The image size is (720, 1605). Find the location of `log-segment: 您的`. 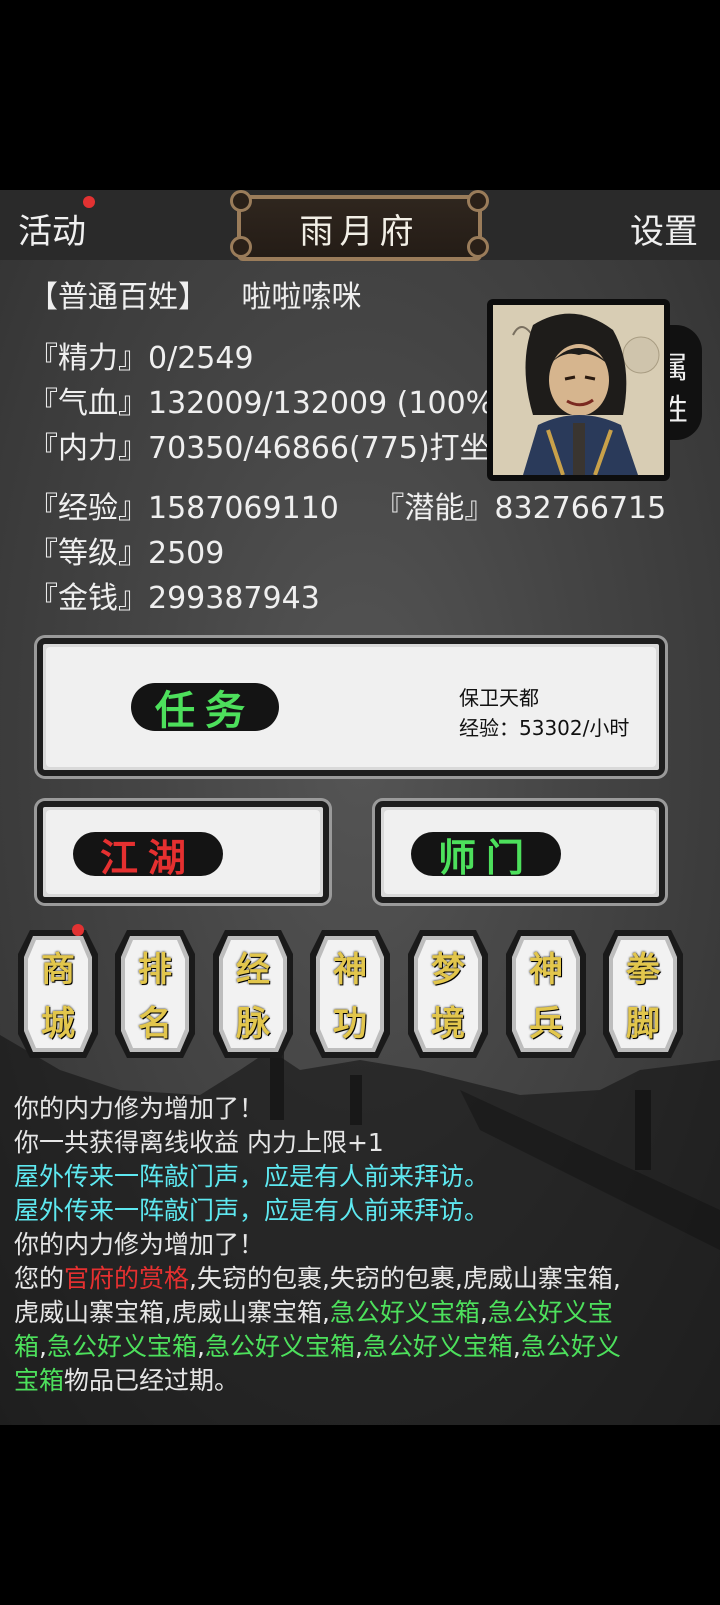

log-segment: 您的 is located at coordinates (39, 1278).